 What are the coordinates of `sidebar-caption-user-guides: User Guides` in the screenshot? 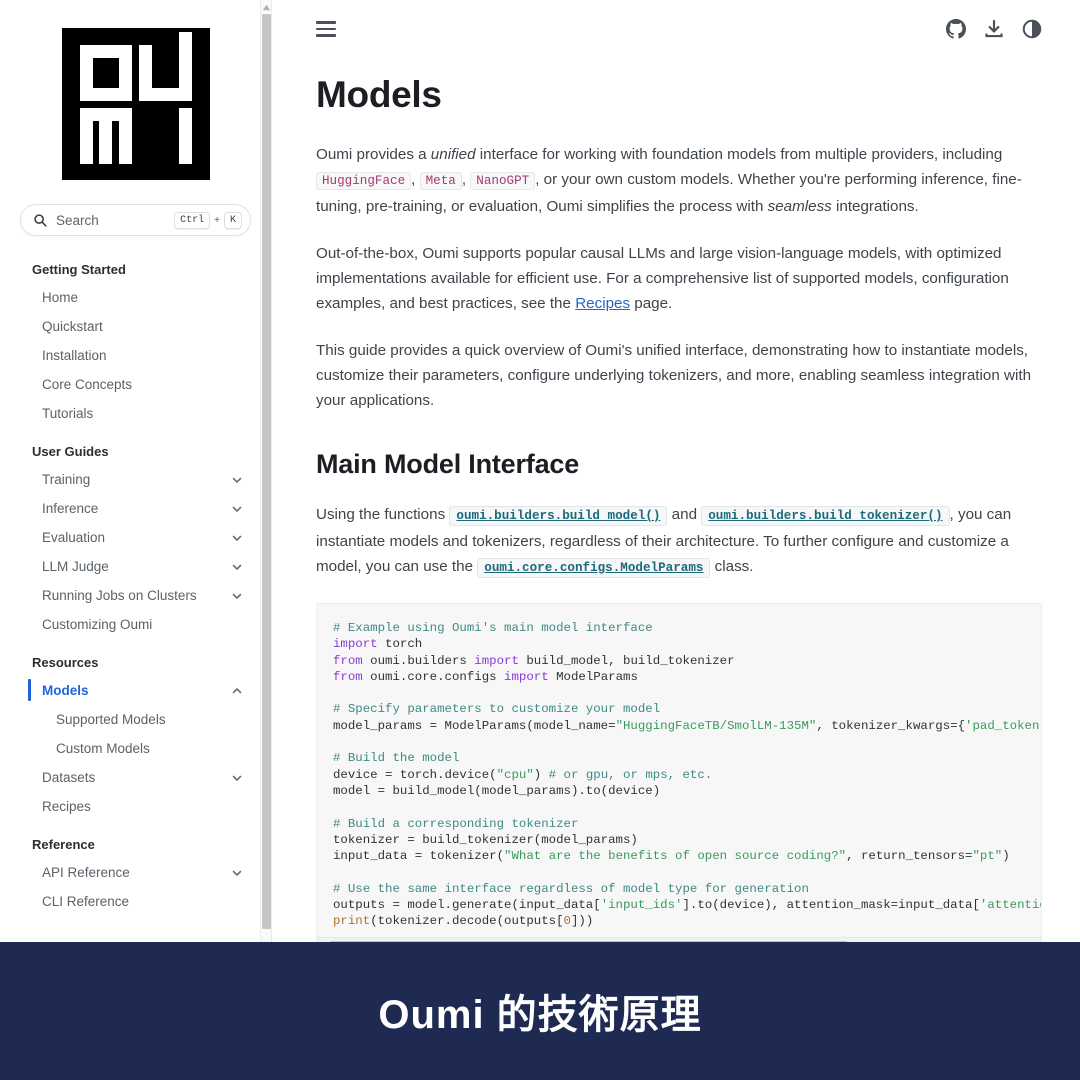 It's located at (70, 451).